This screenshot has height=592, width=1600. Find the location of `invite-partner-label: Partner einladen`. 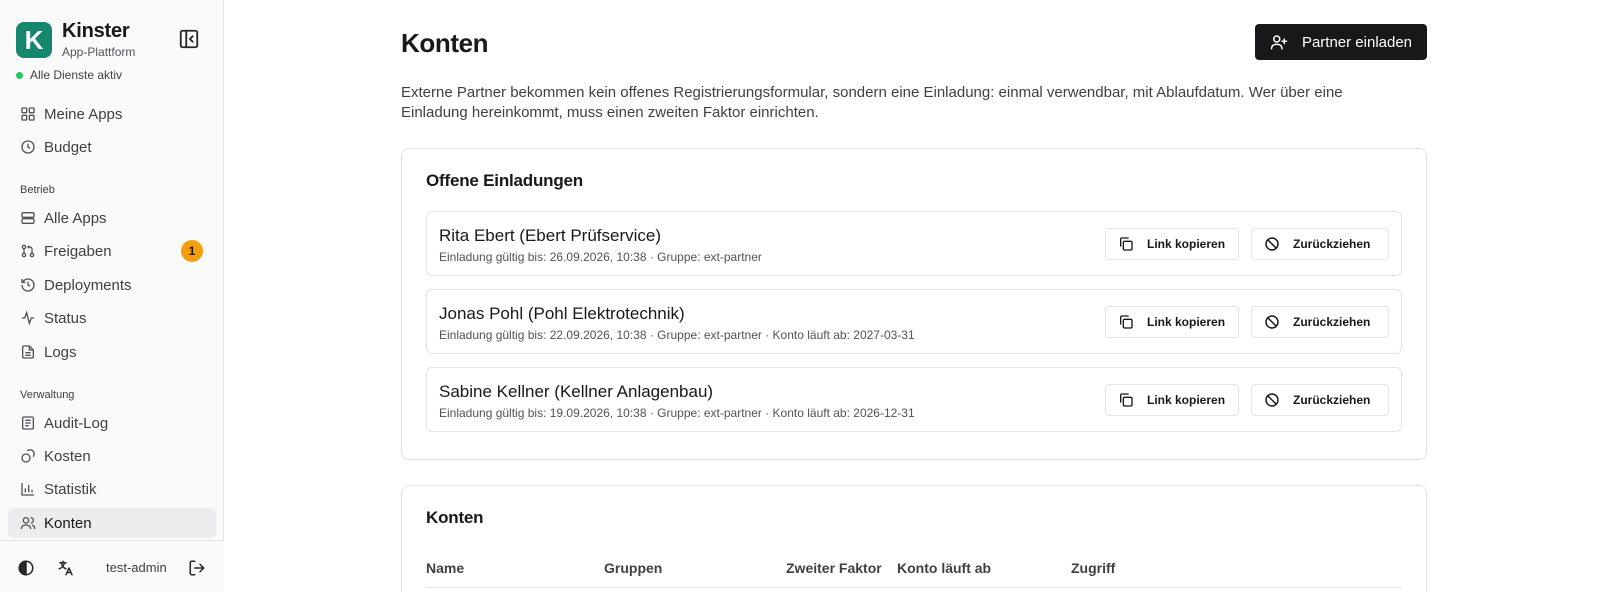

invite-partner-label: Partner einladen is located at coordinates (1357, 42).